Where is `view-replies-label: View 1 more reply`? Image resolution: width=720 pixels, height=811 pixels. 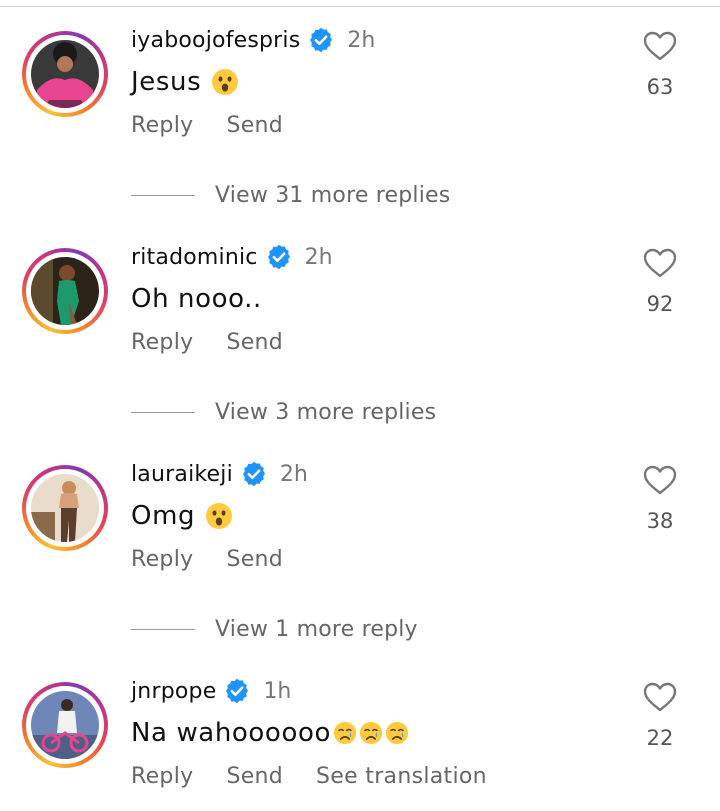
view-replies-label: View 1 more reply is located at coordinates (316, 629).